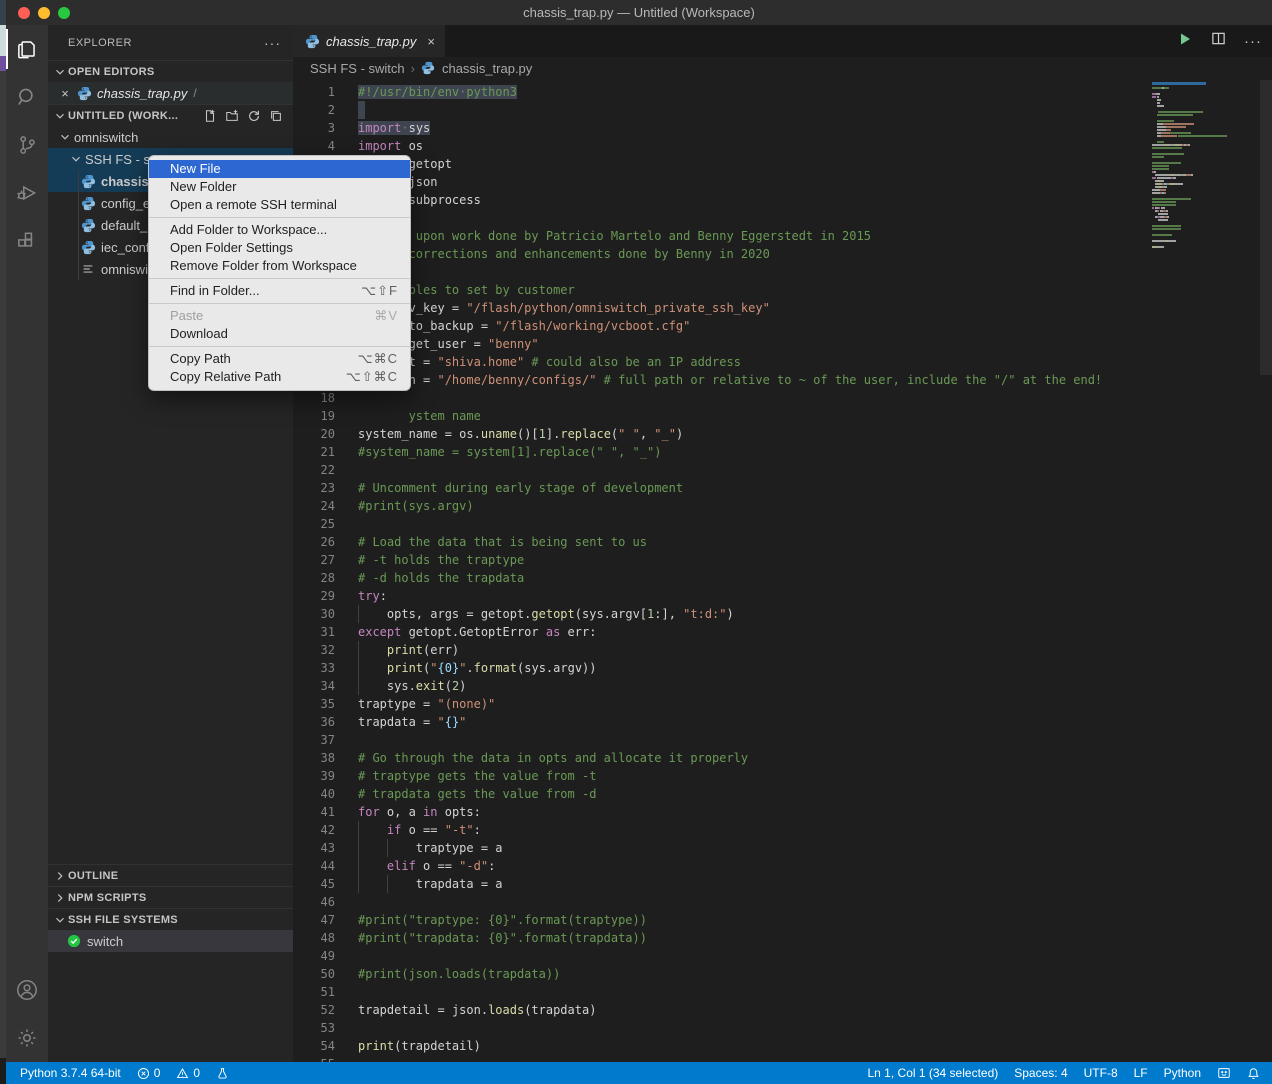 This screenshot has height=1084, width=1272. What do you see at coordinates (721, 722) in the screenshot?
I see `code-line: 36 trapdata = "{}"` at bounding box center [721, 722].